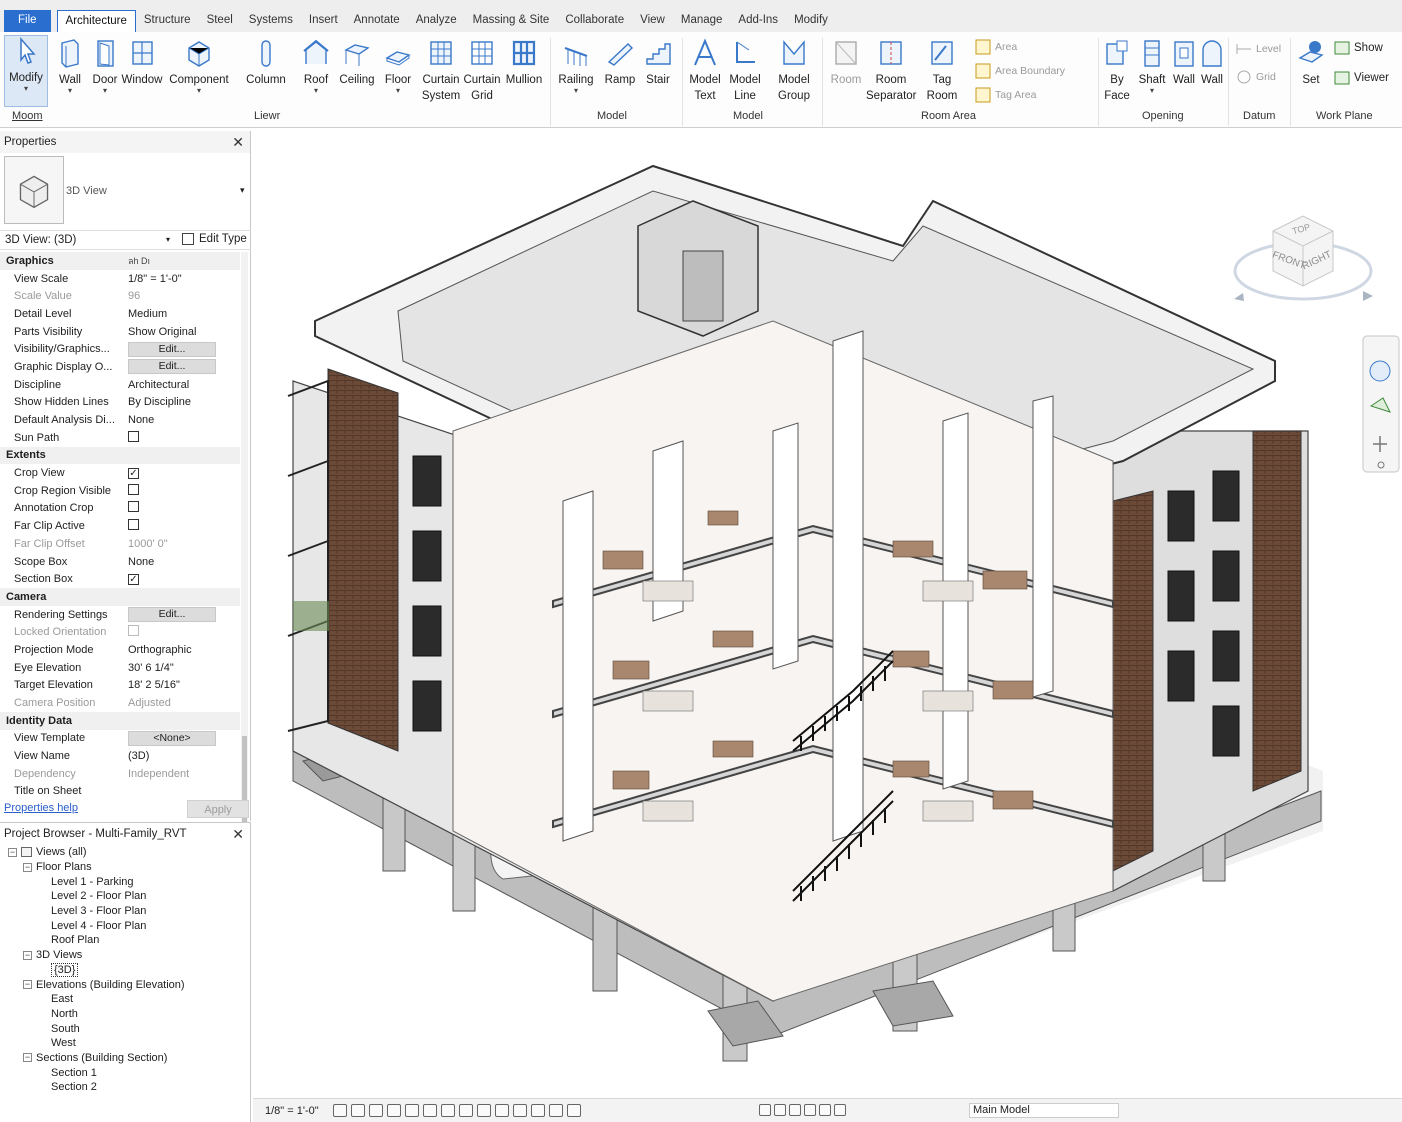 Image resolution: width=1402 pixels, height=1122 pixels. Describe the element at coordinates (1303, 258) in the screenshot. I see `view-cube: TOP FRONT RIGHT` at that location.